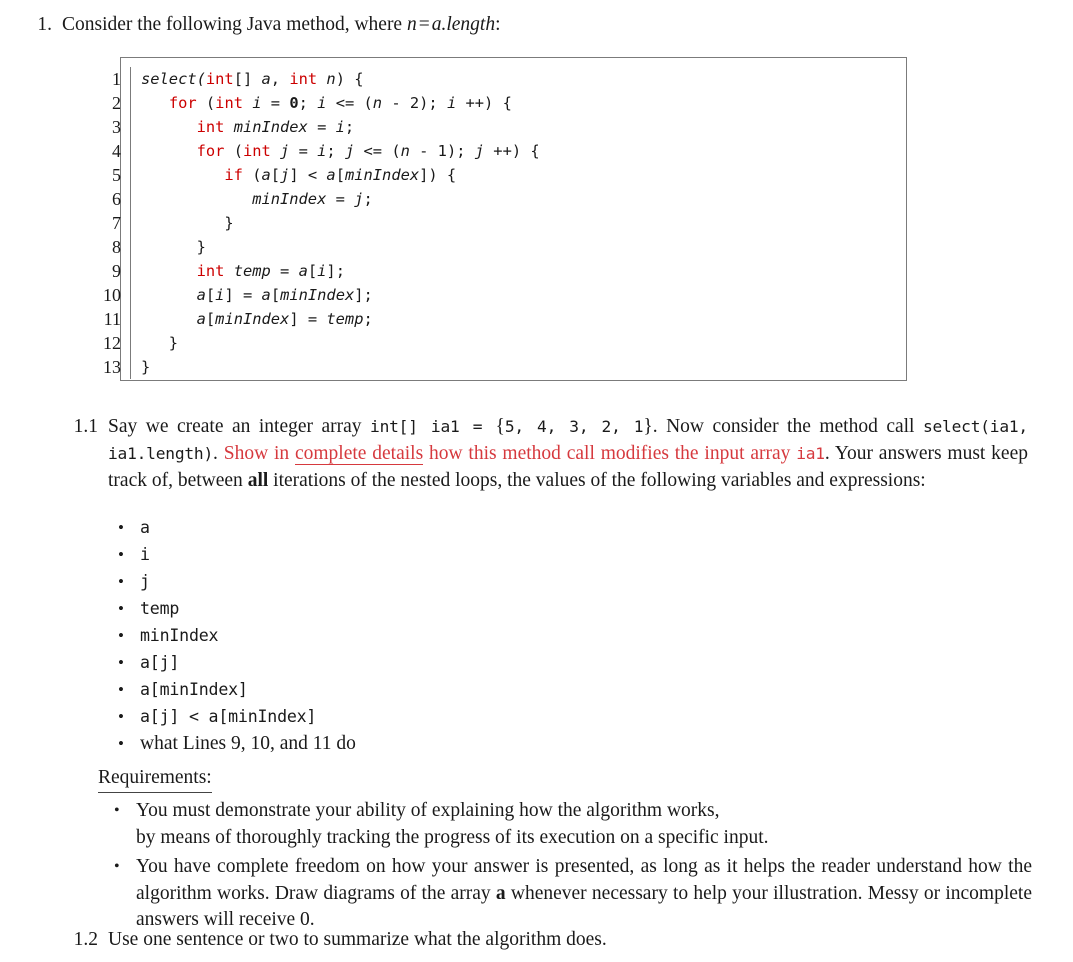 This screenshot has width=1073, height=962. I want to click on code-line-number: 9, so click(116, 271).